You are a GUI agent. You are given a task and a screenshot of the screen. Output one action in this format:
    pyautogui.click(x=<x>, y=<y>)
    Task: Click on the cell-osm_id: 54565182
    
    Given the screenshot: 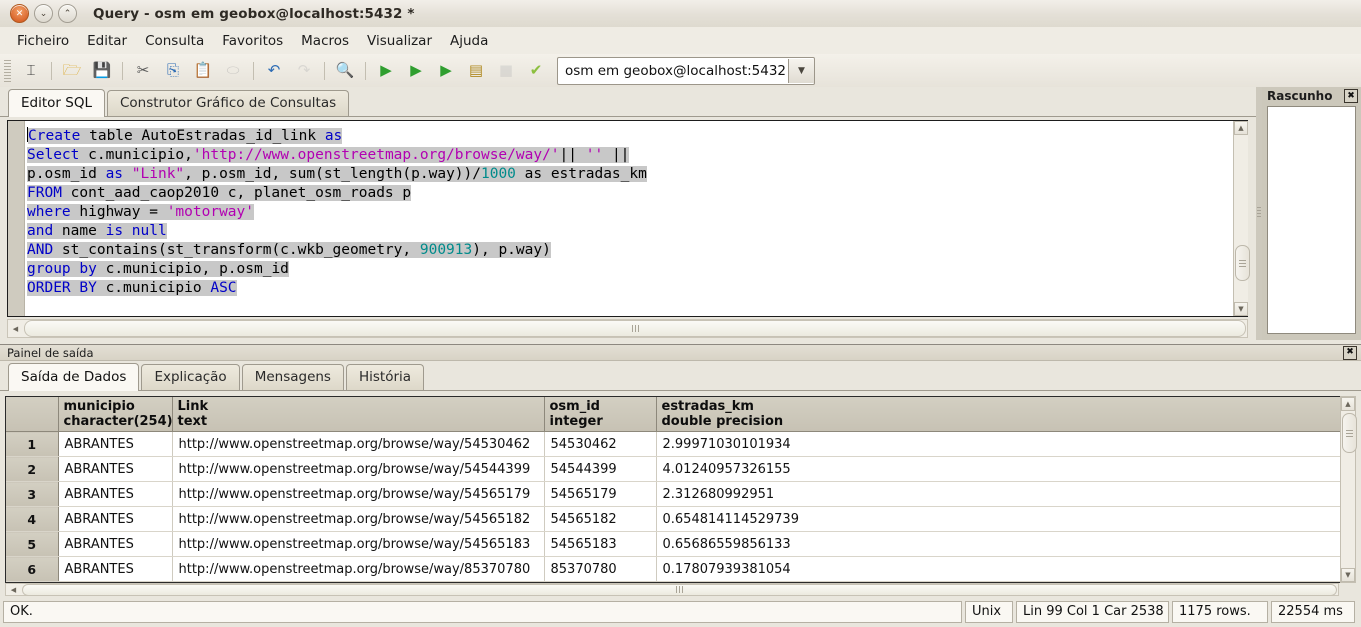 What is the action you would take?
    pyautogui.click(x=600, y=519)
    